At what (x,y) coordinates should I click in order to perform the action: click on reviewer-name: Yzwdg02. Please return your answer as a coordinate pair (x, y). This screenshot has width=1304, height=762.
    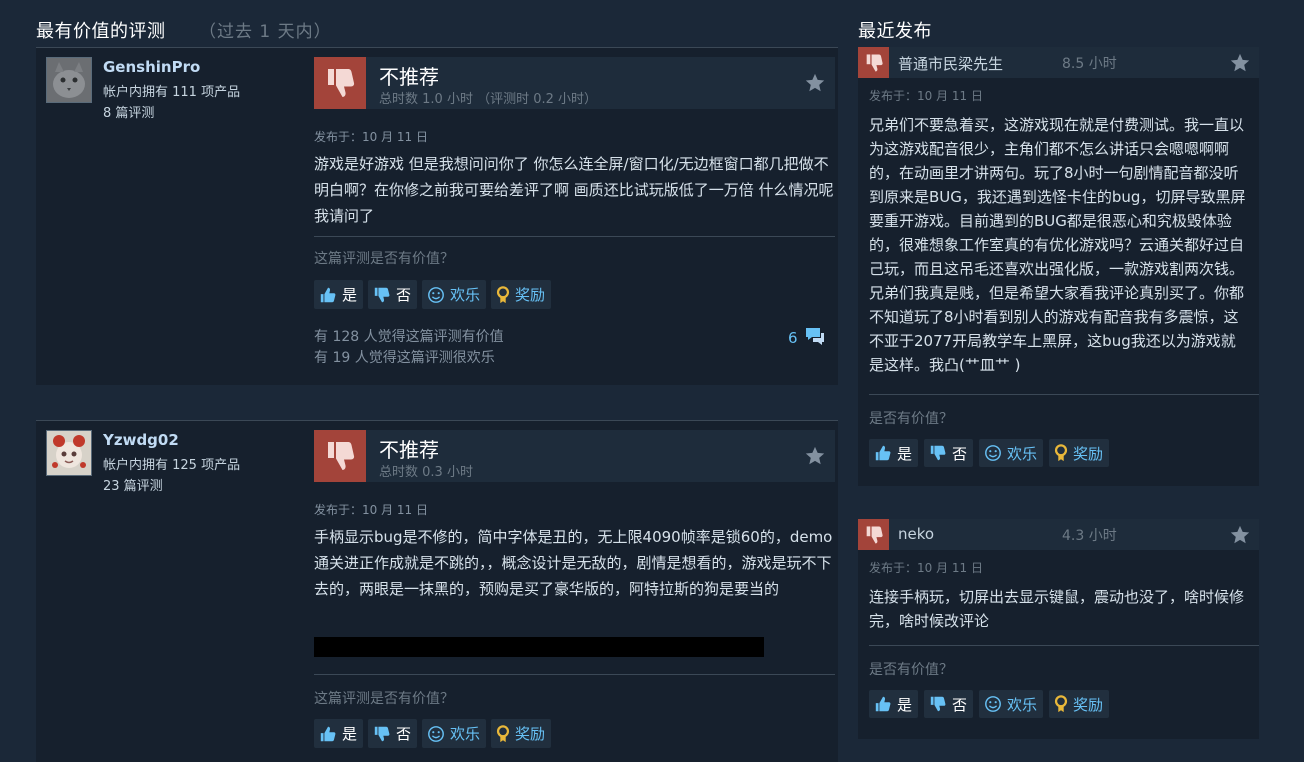
    Looking at the image, I should click on (141, 440).